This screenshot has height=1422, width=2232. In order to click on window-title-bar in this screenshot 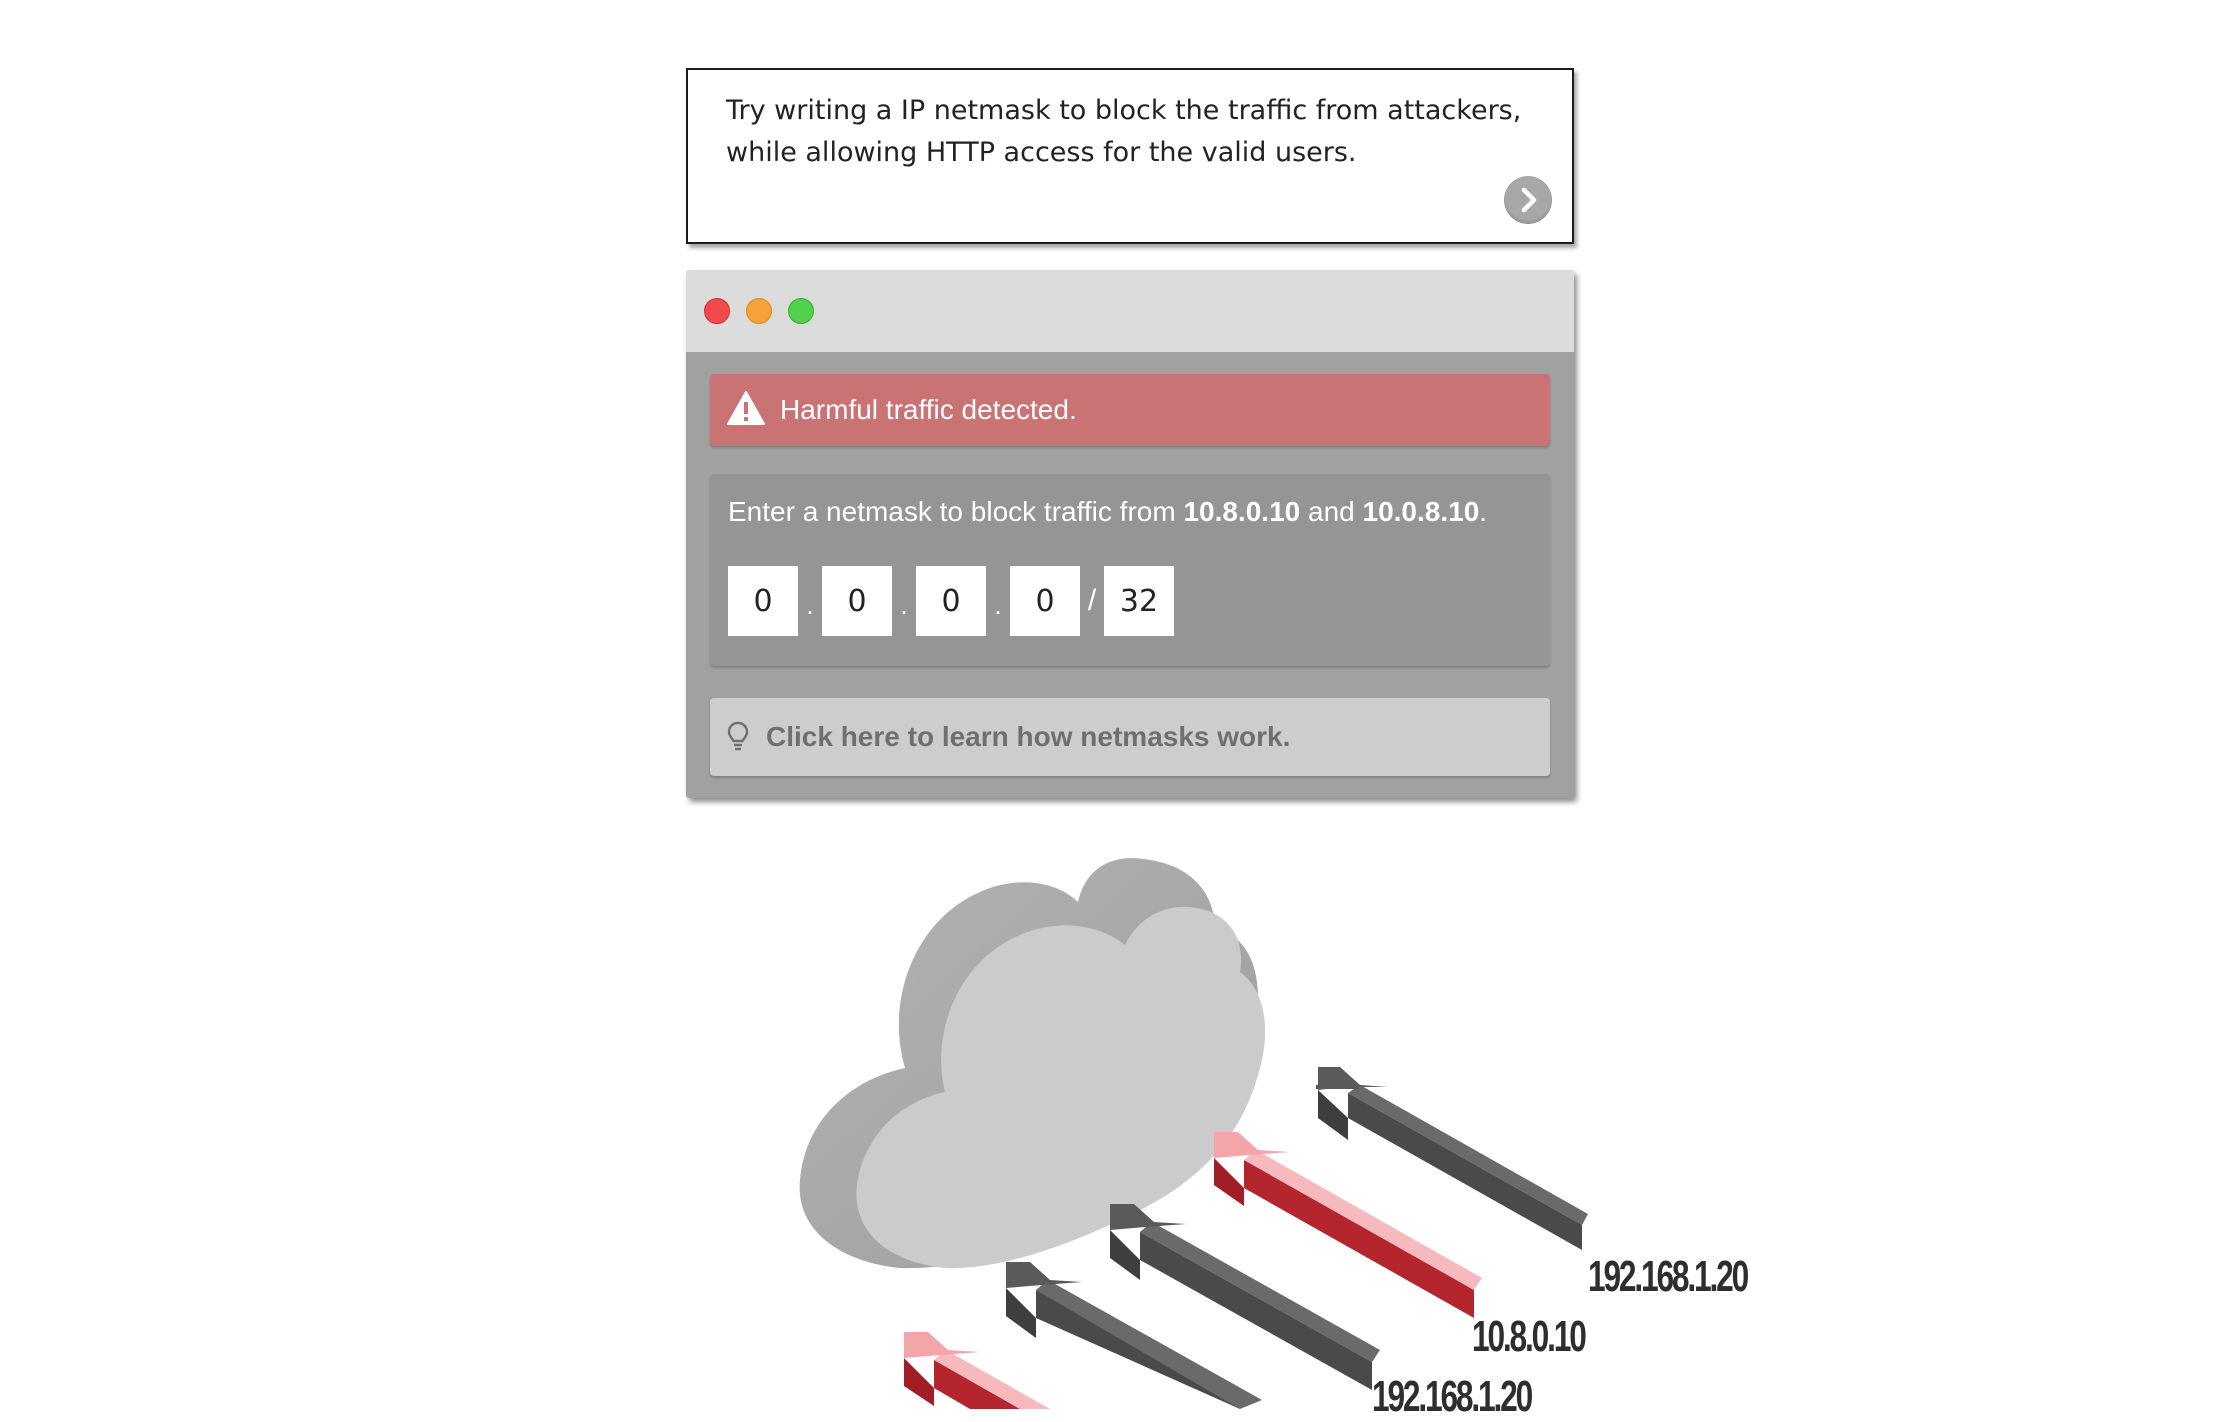, I will do `click(1130, 311)`.